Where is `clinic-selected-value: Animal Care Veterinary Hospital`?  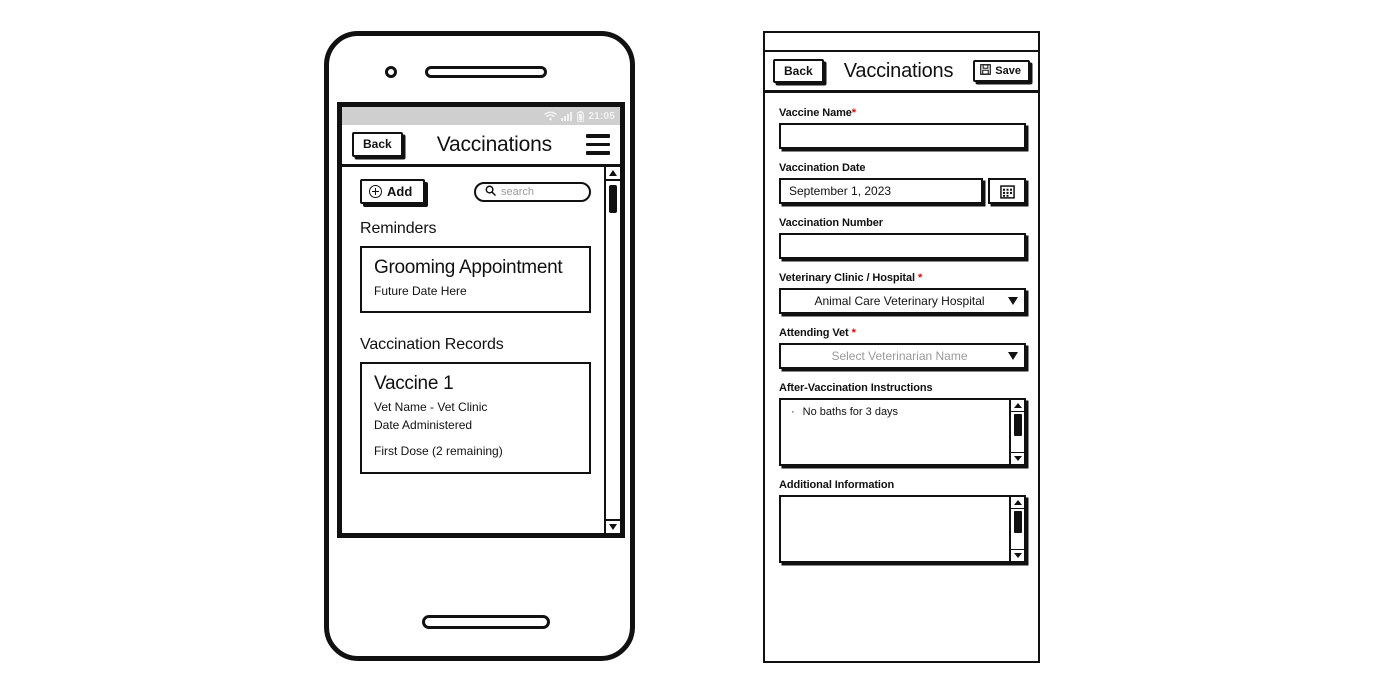
clinic-selected-value: Animal Care Veterinary Hospital is located at coordinates (899, 301).